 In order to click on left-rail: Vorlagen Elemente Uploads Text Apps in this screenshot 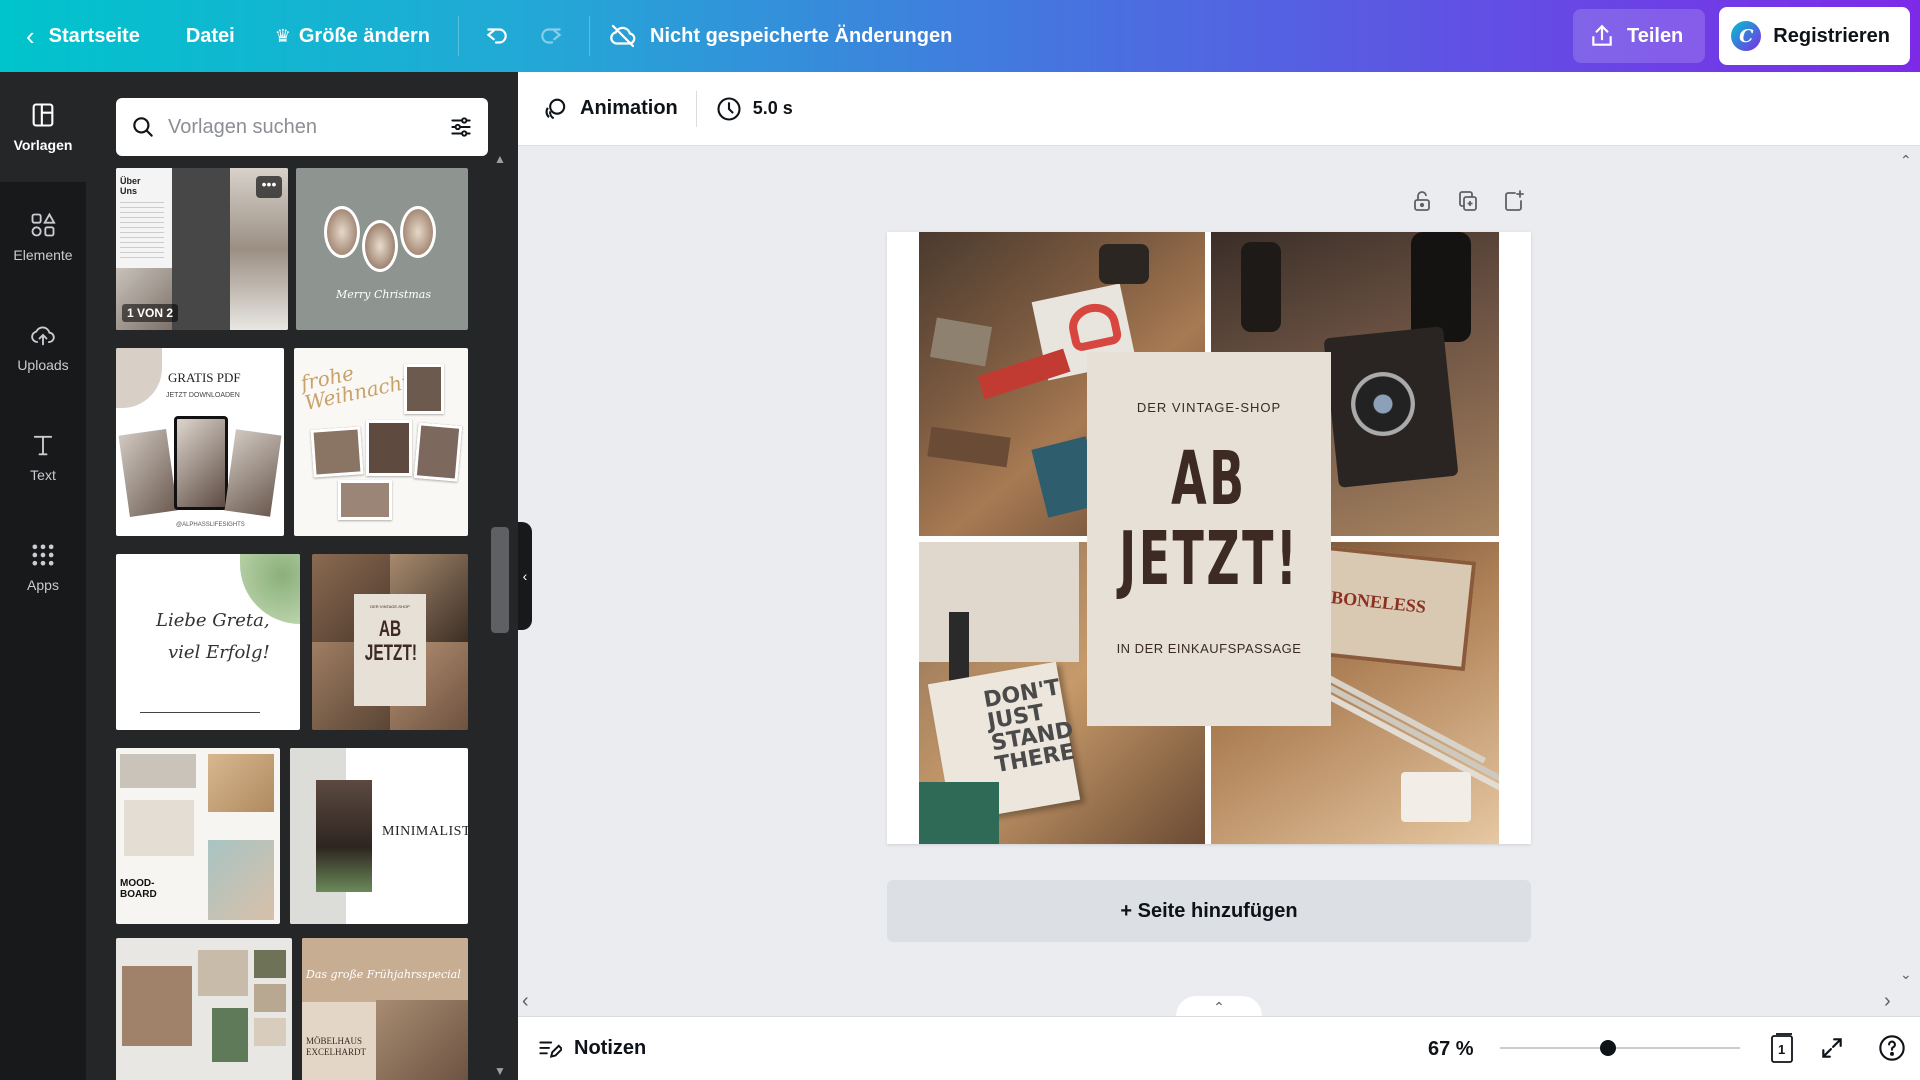, I will do `click(43, 576)`.